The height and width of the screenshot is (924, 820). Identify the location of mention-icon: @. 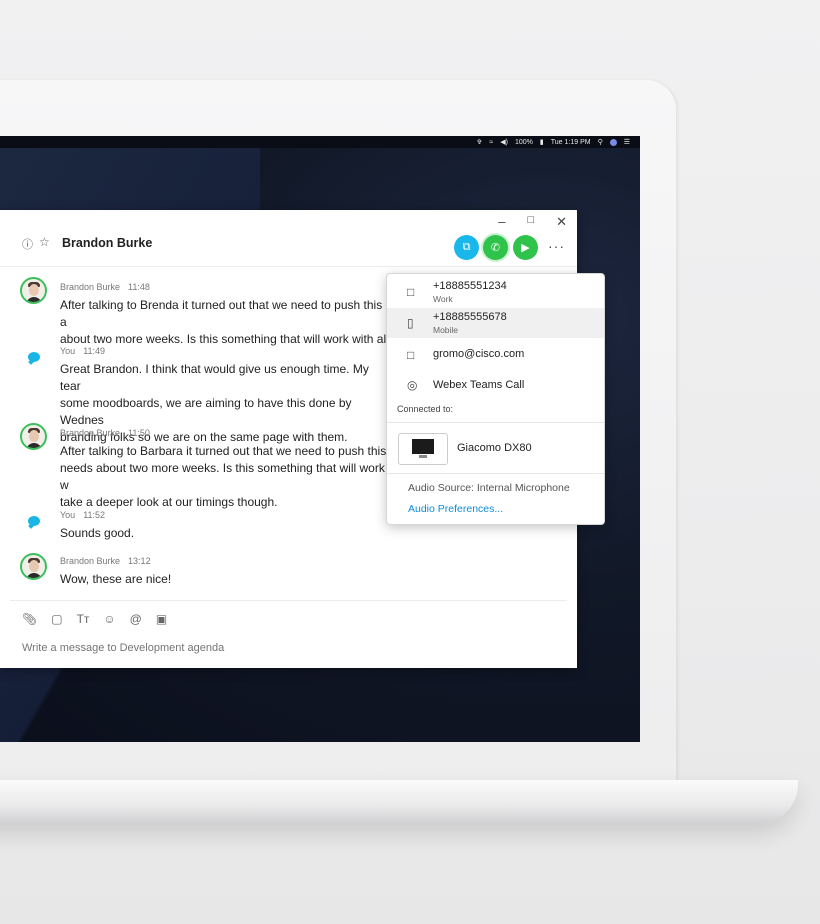
(136, 619).